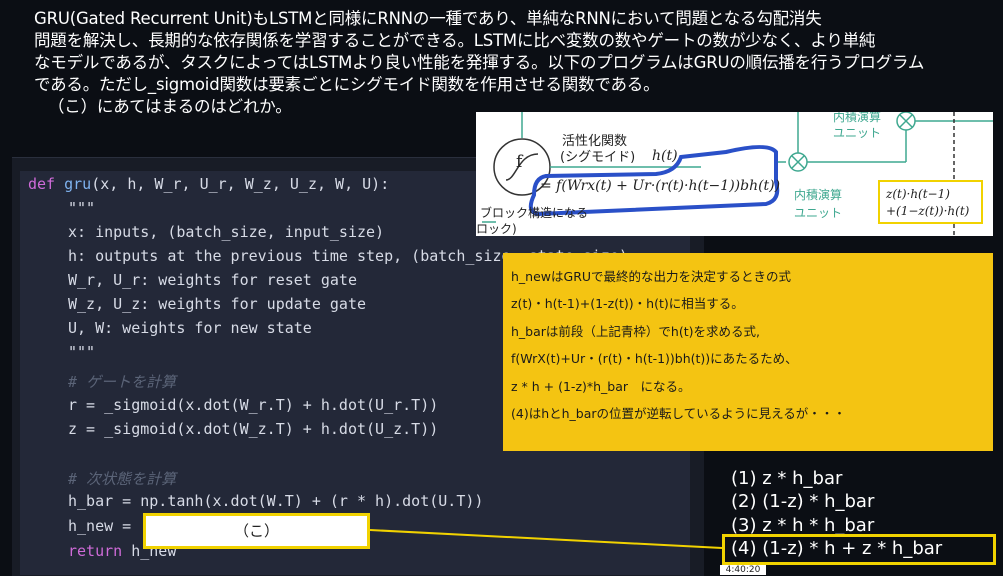  I want to click on note-line: h_barは前段（上記青枠）でh(t)を求める式,, so click(635, 331).